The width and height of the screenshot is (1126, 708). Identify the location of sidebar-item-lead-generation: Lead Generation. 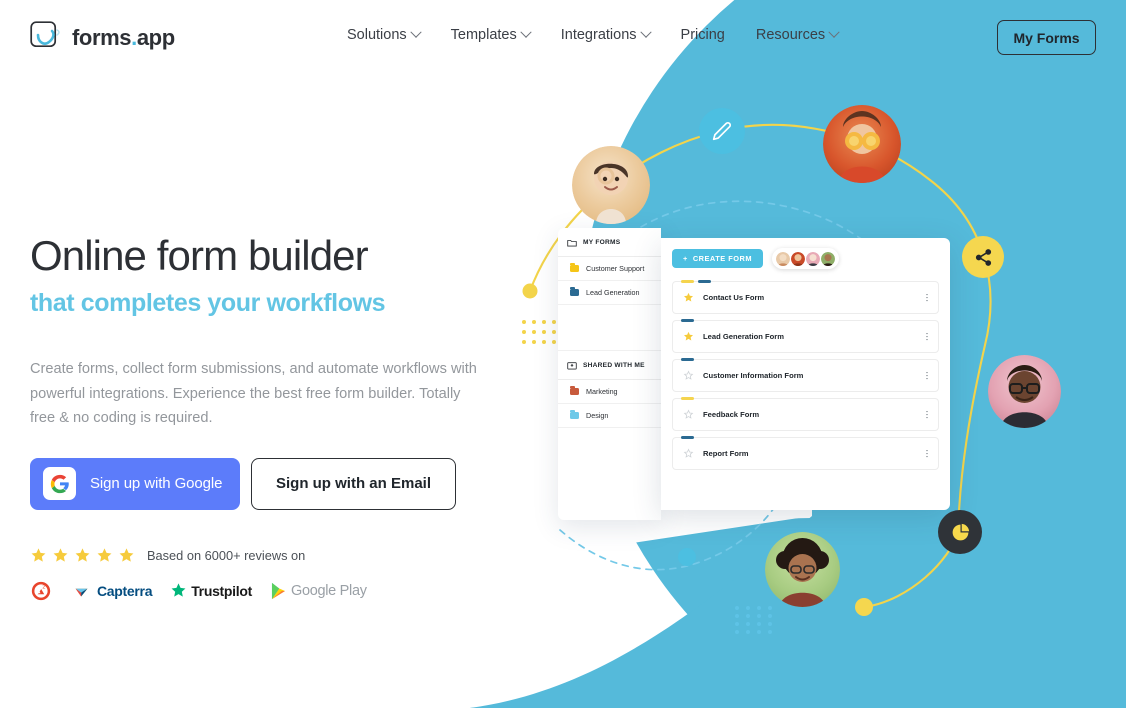
(609, 293).